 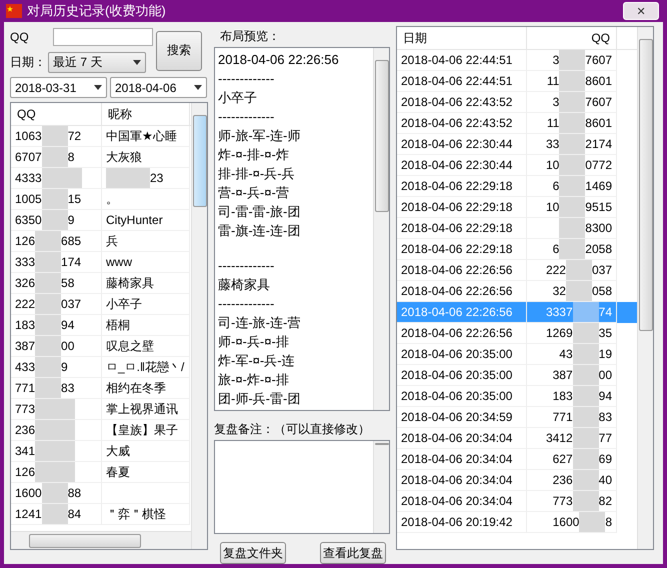 I want to click on game-row: 2018-04-06 22:43:52 11 8601, so click(x=517, y=123).